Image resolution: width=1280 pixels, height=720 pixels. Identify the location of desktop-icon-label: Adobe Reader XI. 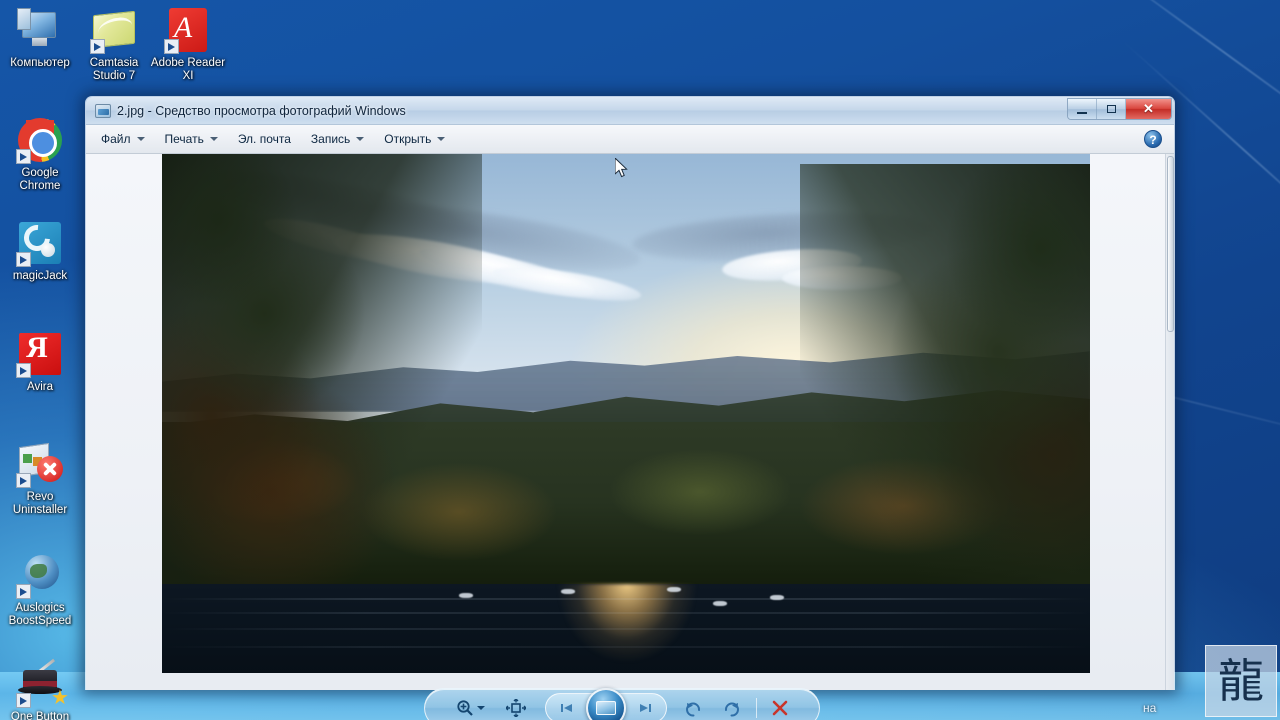
(188, 69).